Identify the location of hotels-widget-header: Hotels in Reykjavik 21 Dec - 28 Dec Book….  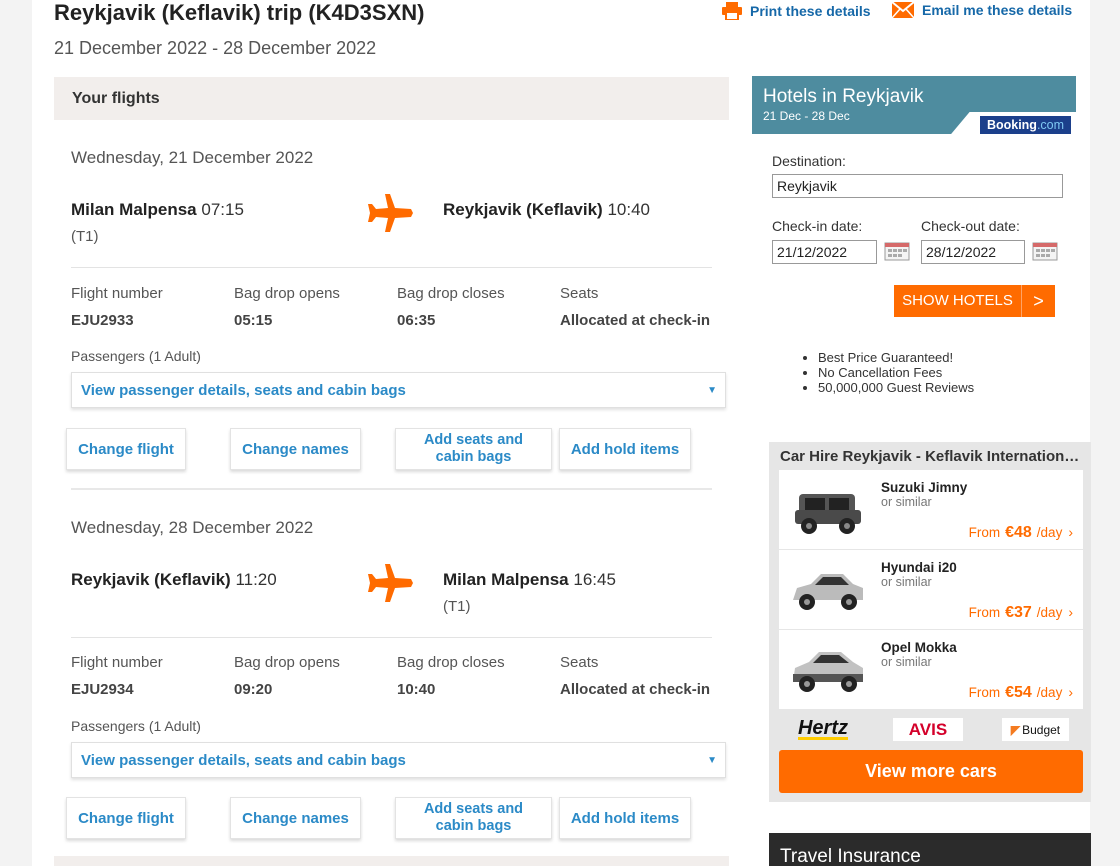
(914, 105).